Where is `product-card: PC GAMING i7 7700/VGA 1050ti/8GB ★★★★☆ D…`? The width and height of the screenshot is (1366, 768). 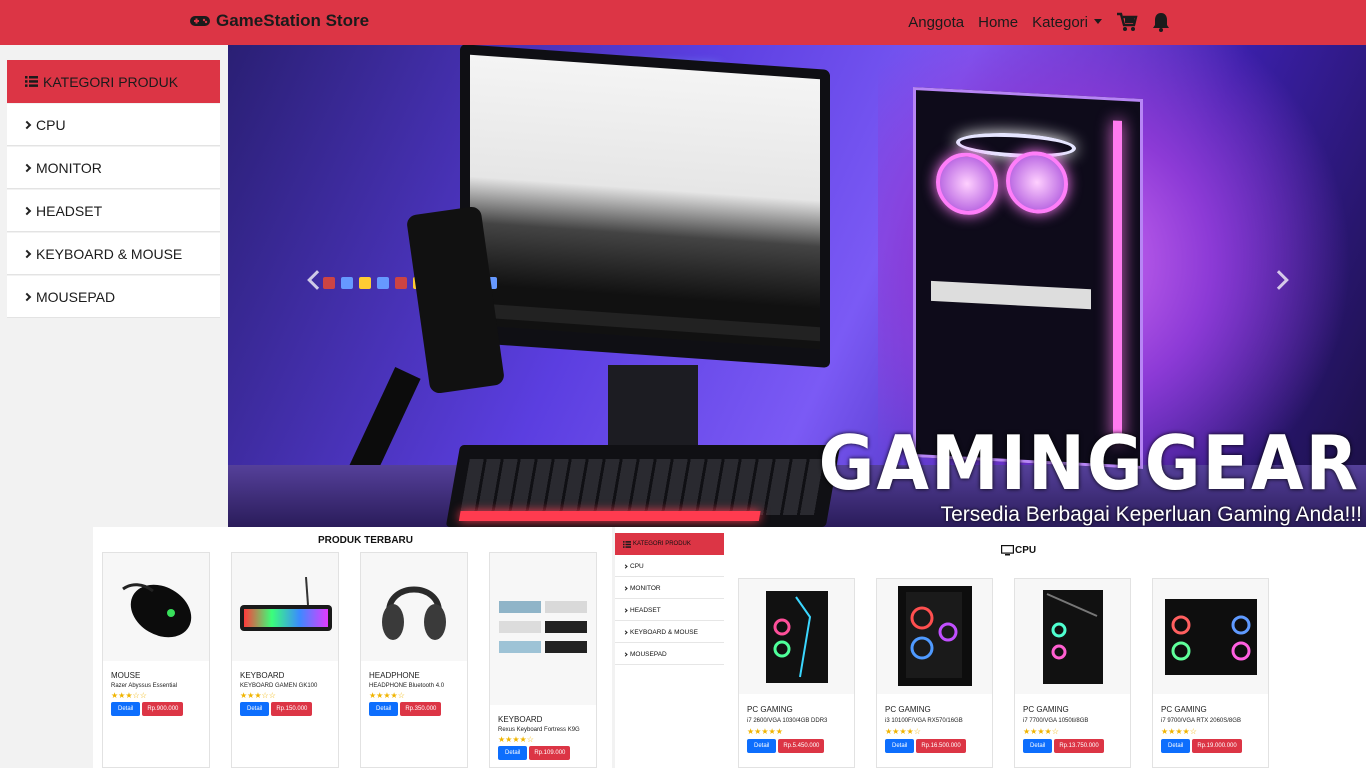
product-card: PC GAMING i7 7700/VGA 1050ti/8GB ★★★★☆ D… is located at coordinates (1072, 673).